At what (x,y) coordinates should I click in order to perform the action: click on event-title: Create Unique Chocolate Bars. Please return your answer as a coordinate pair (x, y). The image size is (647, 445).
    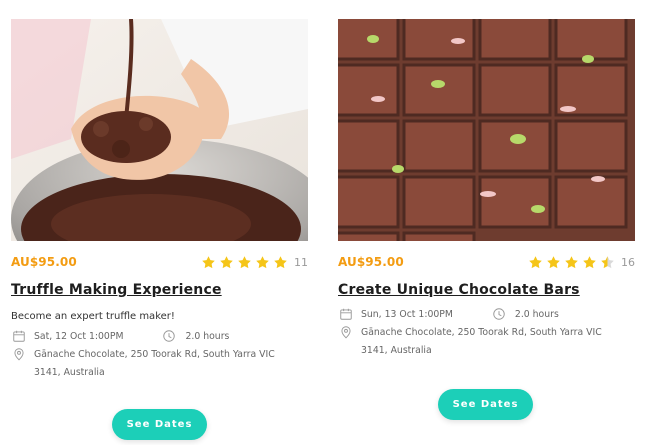
    Looking at the image, I should click on (486, 290).